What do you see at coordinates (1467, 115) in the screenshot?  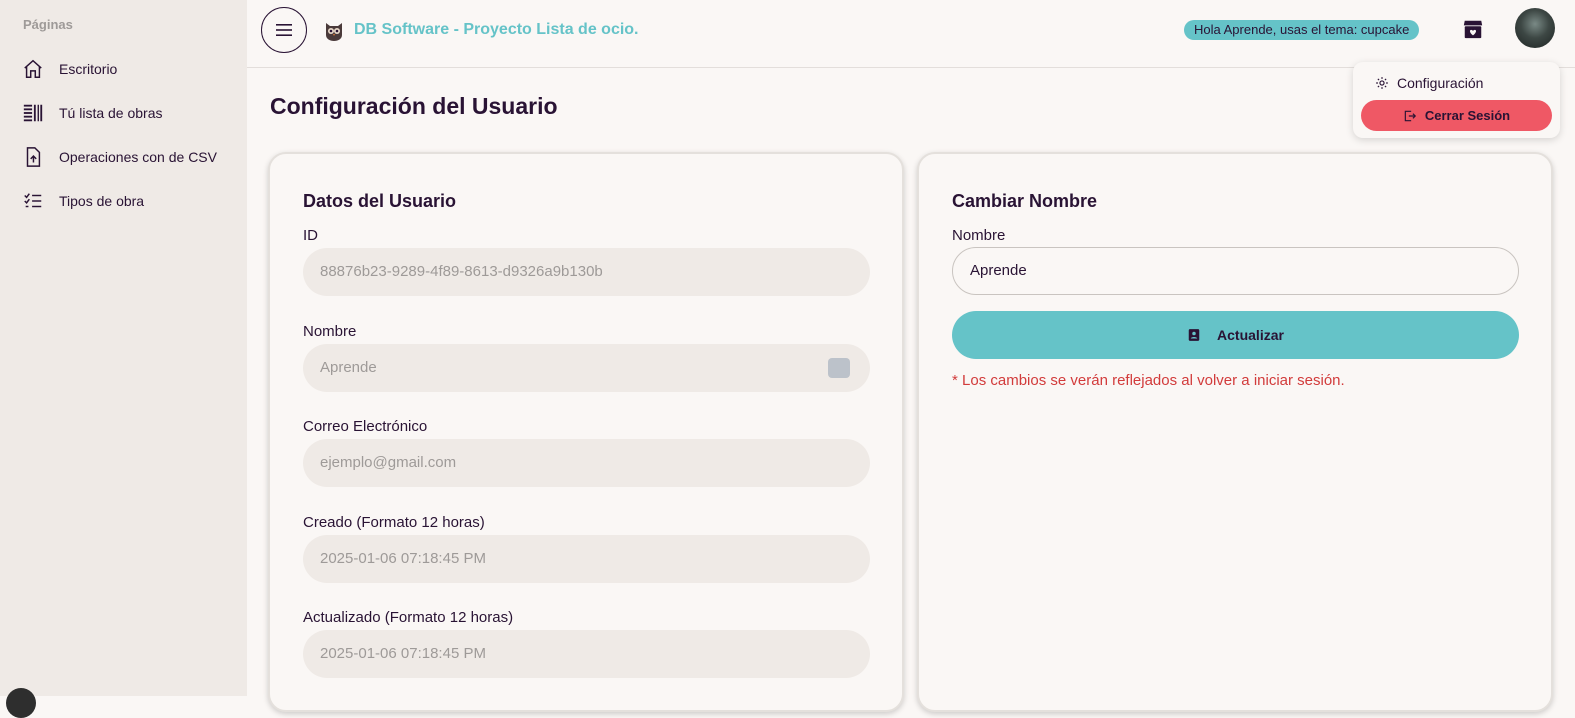 I see `logout-label: Cerrar Sesión` at bounding box center [1467, 115].